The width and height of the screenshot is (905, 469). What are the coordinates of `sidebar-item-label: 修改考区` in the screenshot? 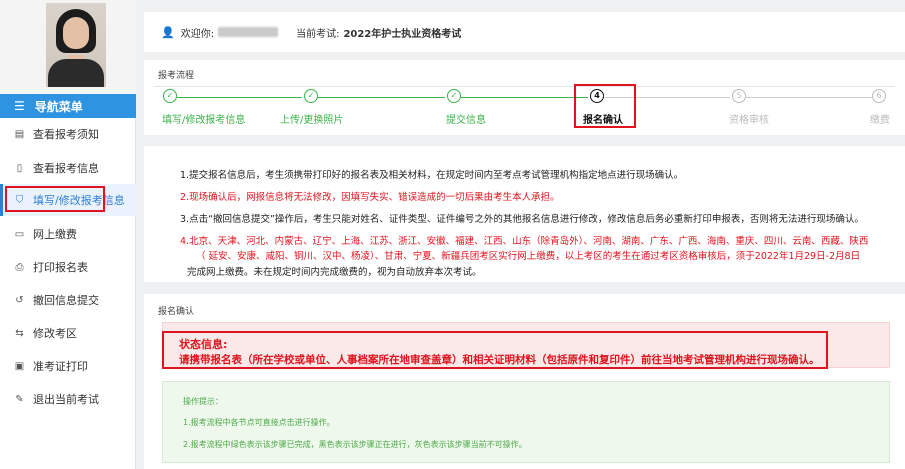 It's located at (55, 333).